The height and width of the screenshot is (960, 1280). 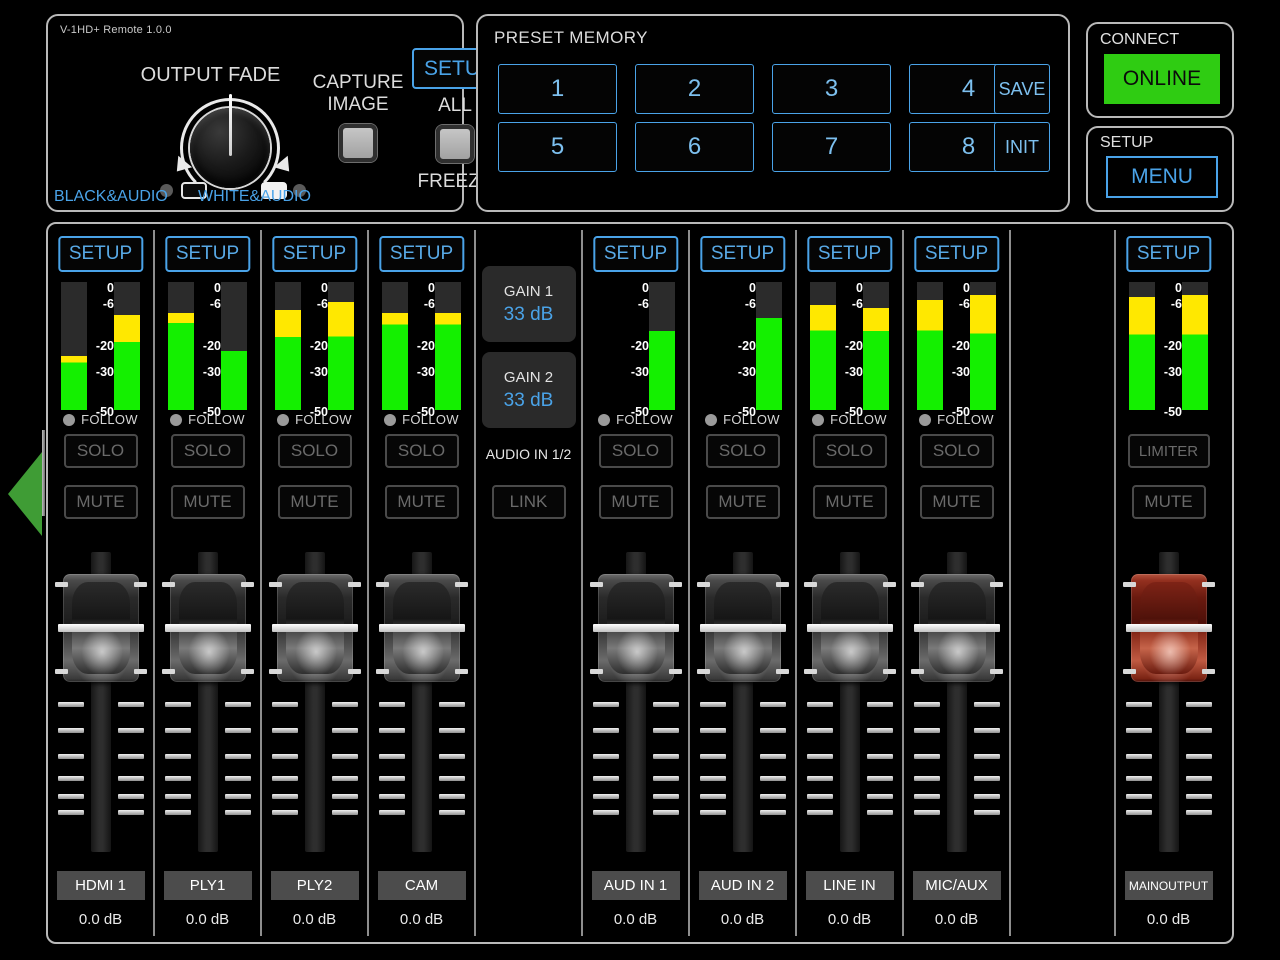 I want to click on meter-scale-tick: -50, so click(x=1172, y=412).